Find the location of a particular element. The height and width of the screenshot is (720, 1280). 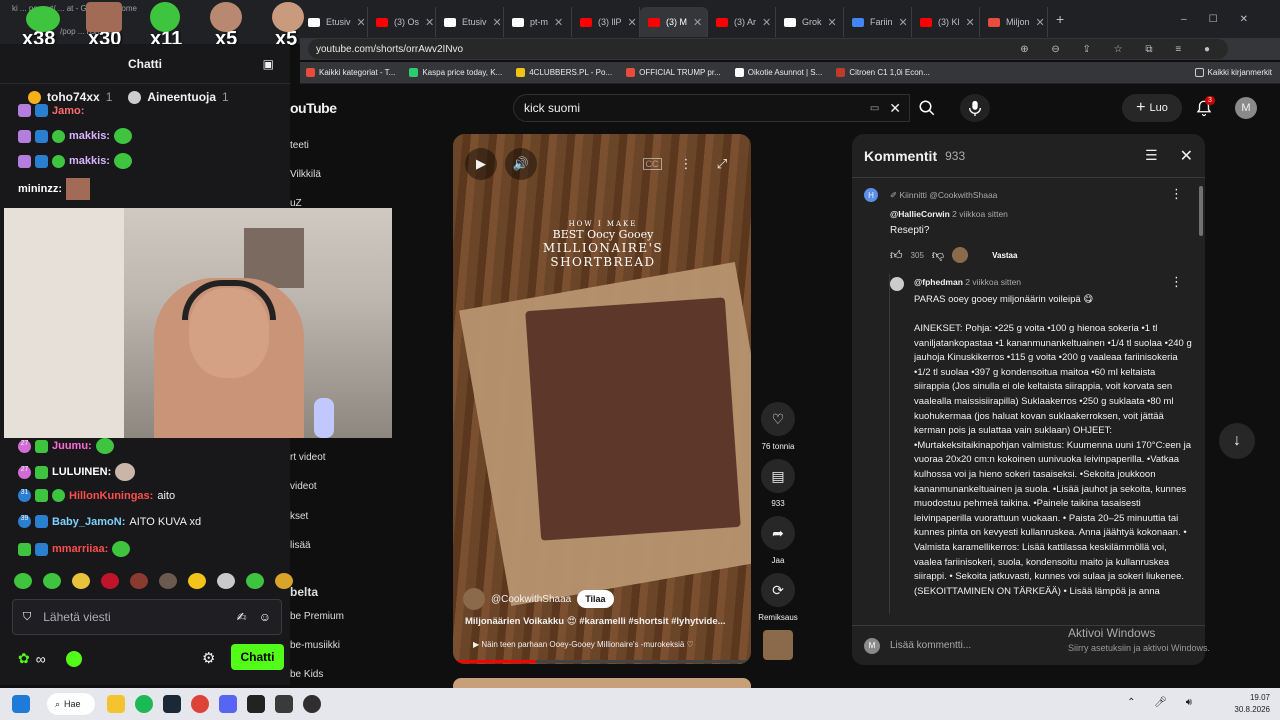

keyboard-icon: ▭ is located at coordinates (874, 108).